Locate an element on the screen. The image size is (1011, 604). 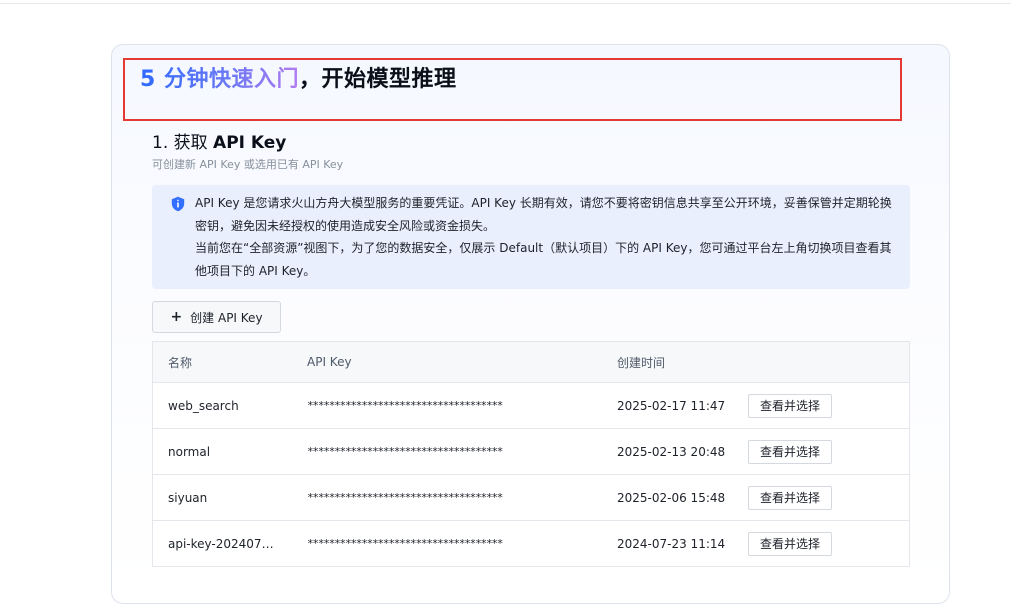
step-subtitle: 可创建新 API Key 或选用已有 API Key is located at coordinates (248, 164).